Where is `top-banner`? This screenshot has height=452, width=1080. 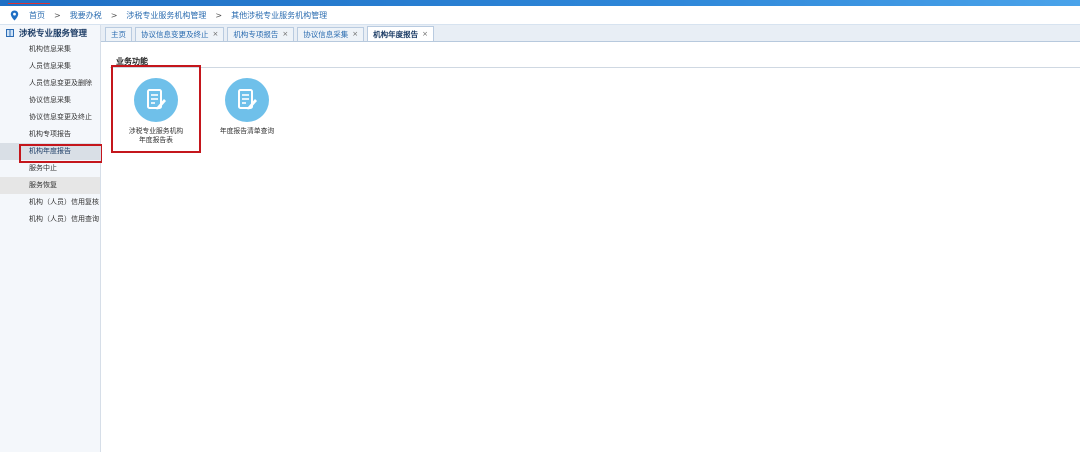
top-banner is located at coordinates (540, 3).